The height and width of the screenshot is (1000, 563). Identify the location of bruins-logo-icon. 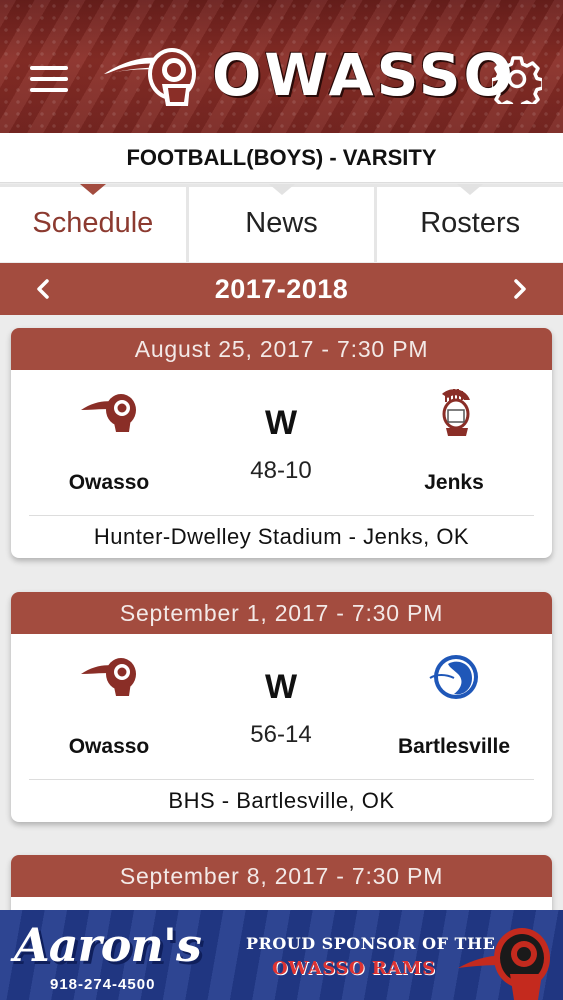
(453, 677).